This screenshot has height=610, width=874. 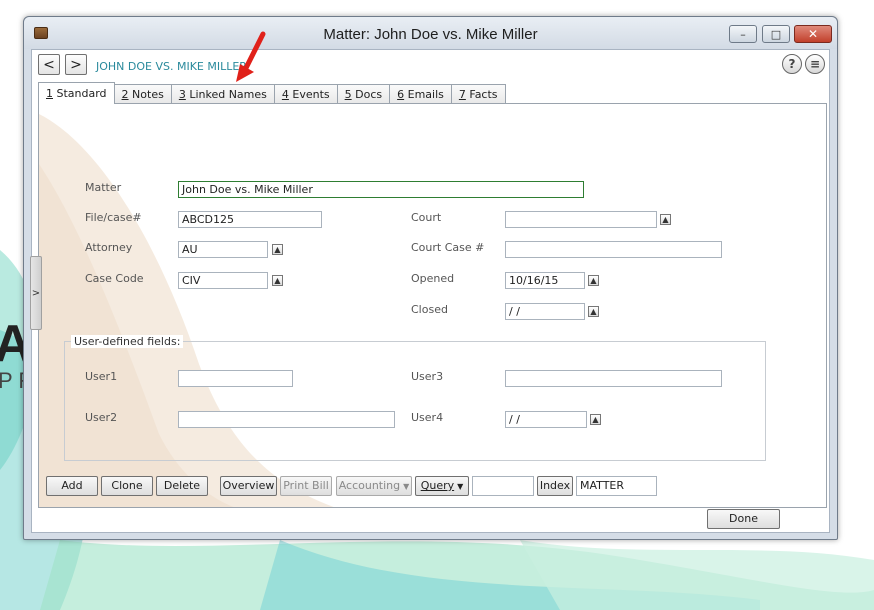 I want to click on user2-field, so click(x=286, y=419).